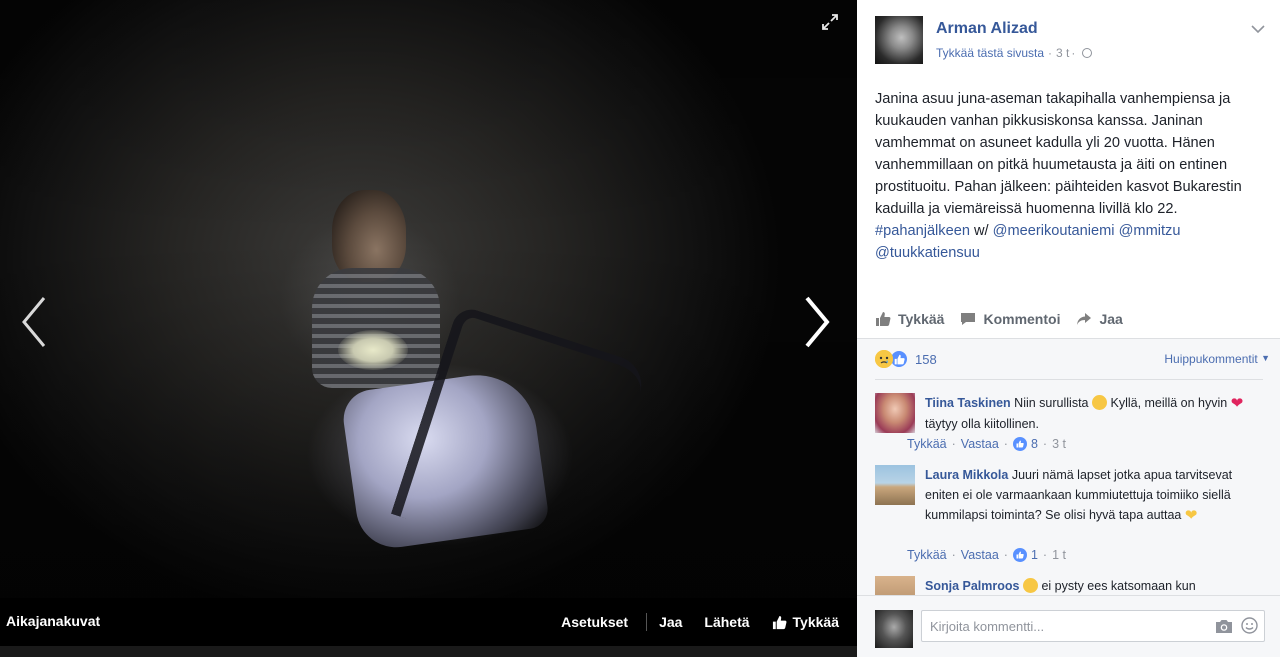 The height and width of the screenshot is (657, 1280). Describe the element at coordinates (1237, 403) in the screenshot. I see `heart-emoji-icon: ❤` at that location.